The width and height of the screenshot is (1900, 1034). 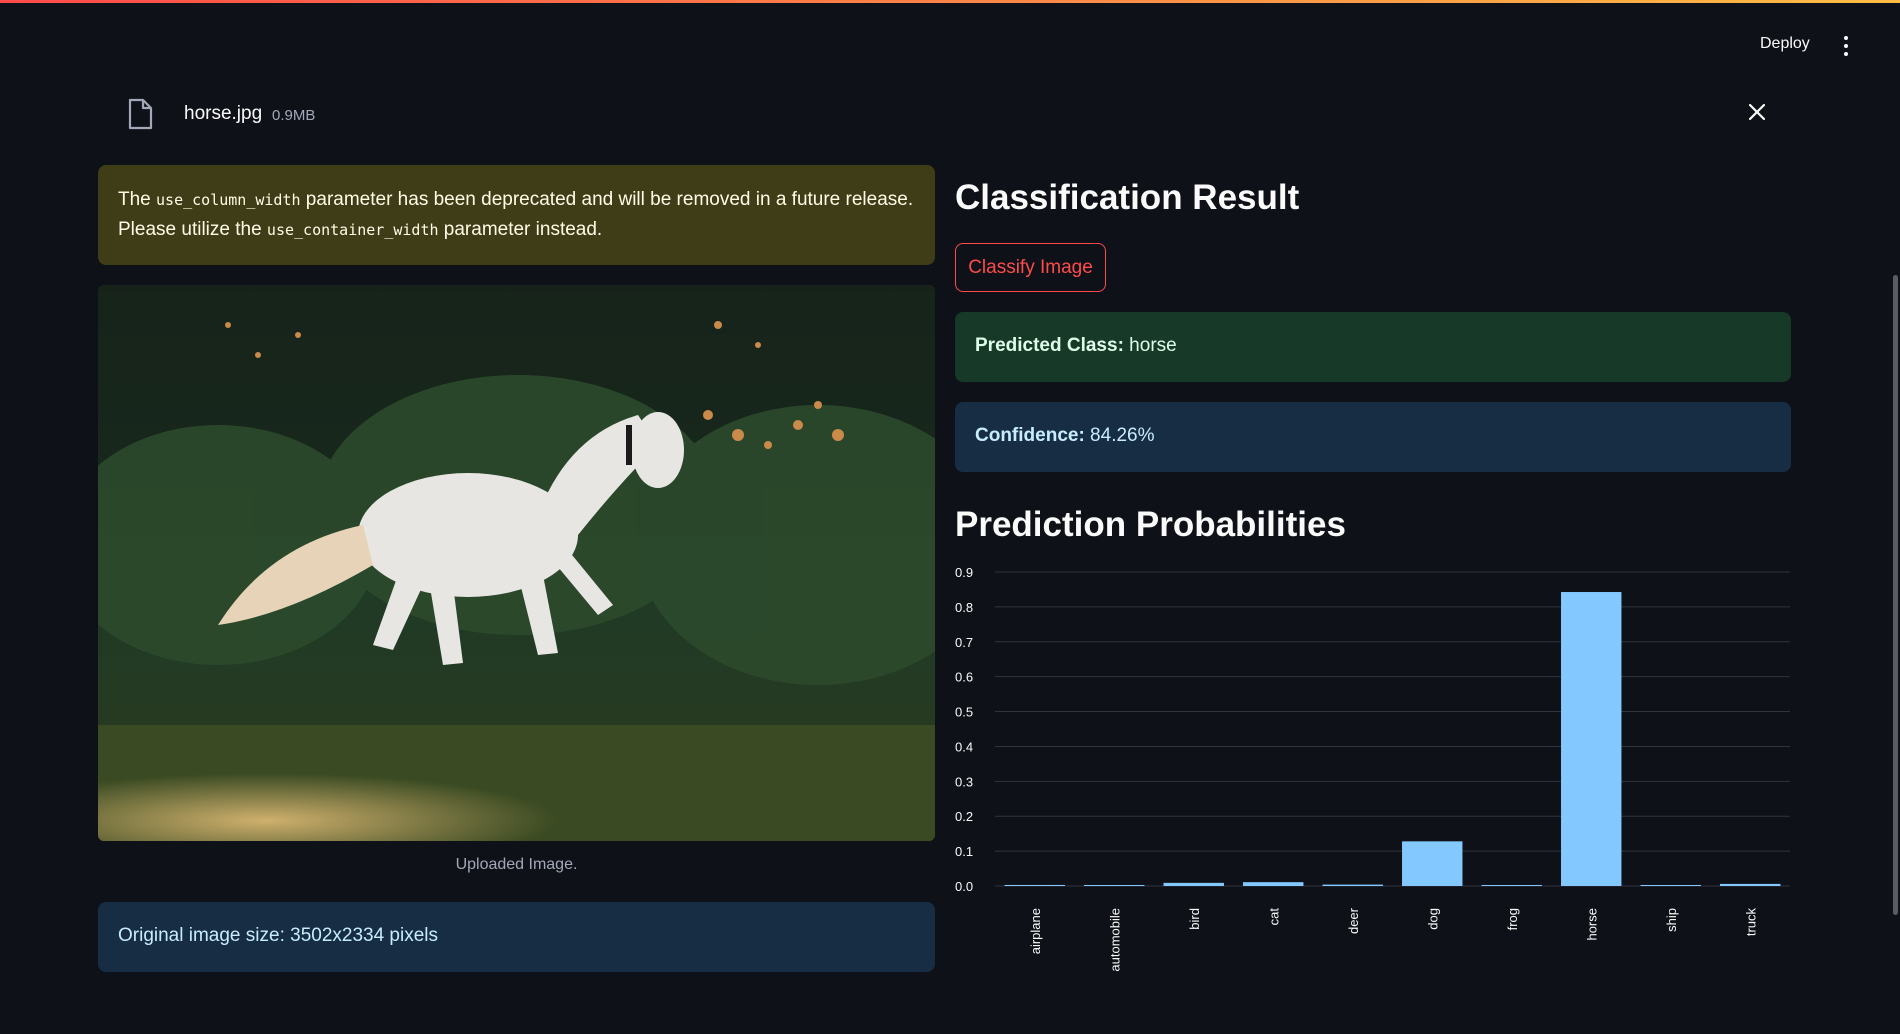 I want to click on remove-file-icon, so click(x=1757, y=112).